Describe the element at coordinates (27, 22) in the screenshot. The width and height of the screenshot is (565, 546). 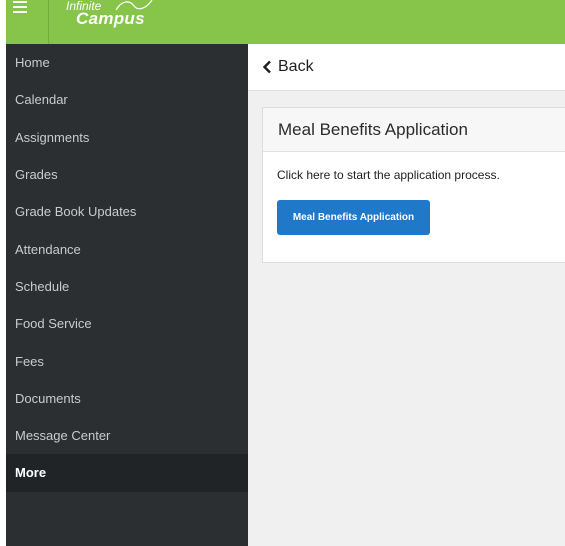
I see `hamburger-menu-icon` at that location.